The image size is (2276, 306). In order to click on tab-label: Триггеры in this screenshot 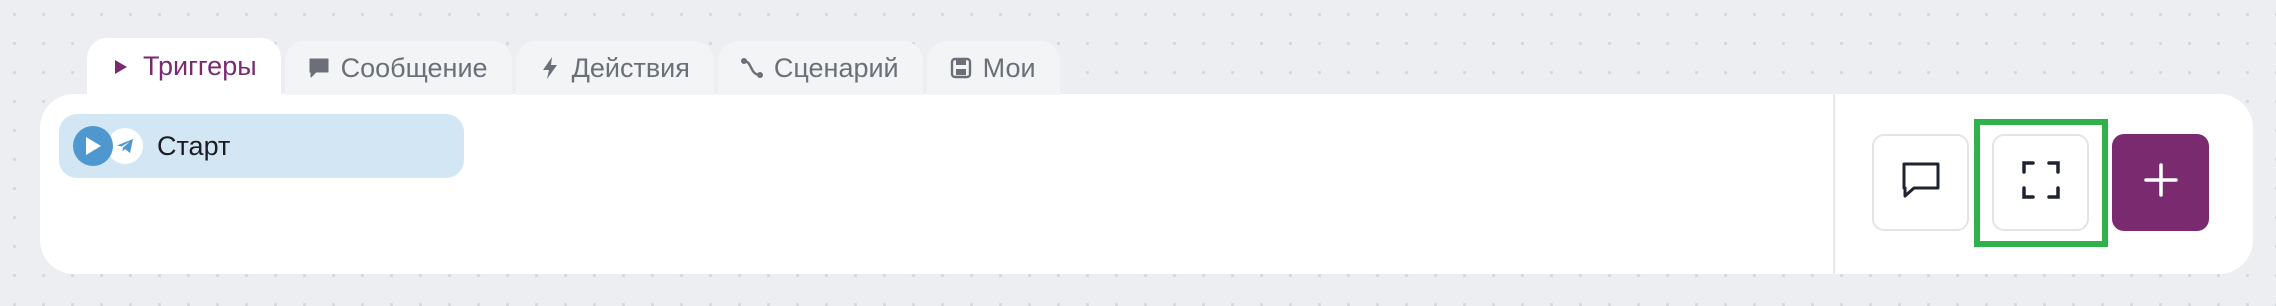, I will do `click(200, 66)`.